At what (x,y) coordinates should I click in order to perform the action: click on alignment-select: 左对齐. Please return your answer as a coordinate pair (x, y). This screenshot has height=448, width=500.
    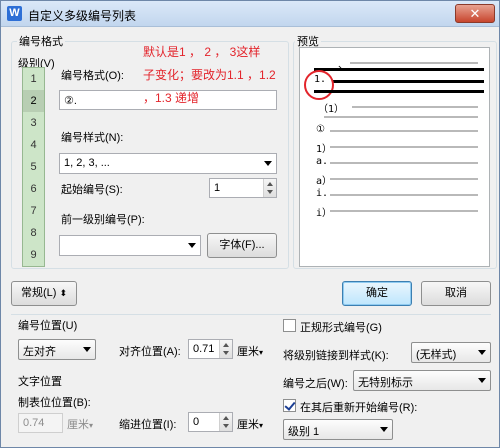
    Looking at the image, I should click on (57, 349).